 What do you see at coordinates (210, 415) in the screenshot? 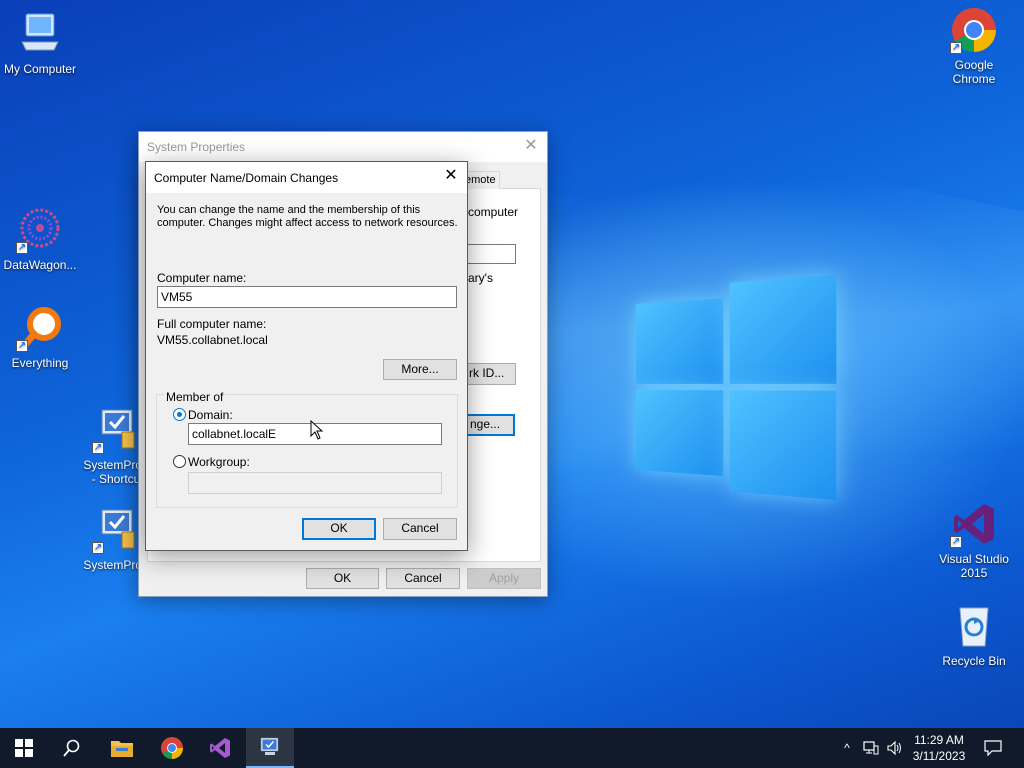
I see `domain-label: Domain:` at bounding box center [210, 415].